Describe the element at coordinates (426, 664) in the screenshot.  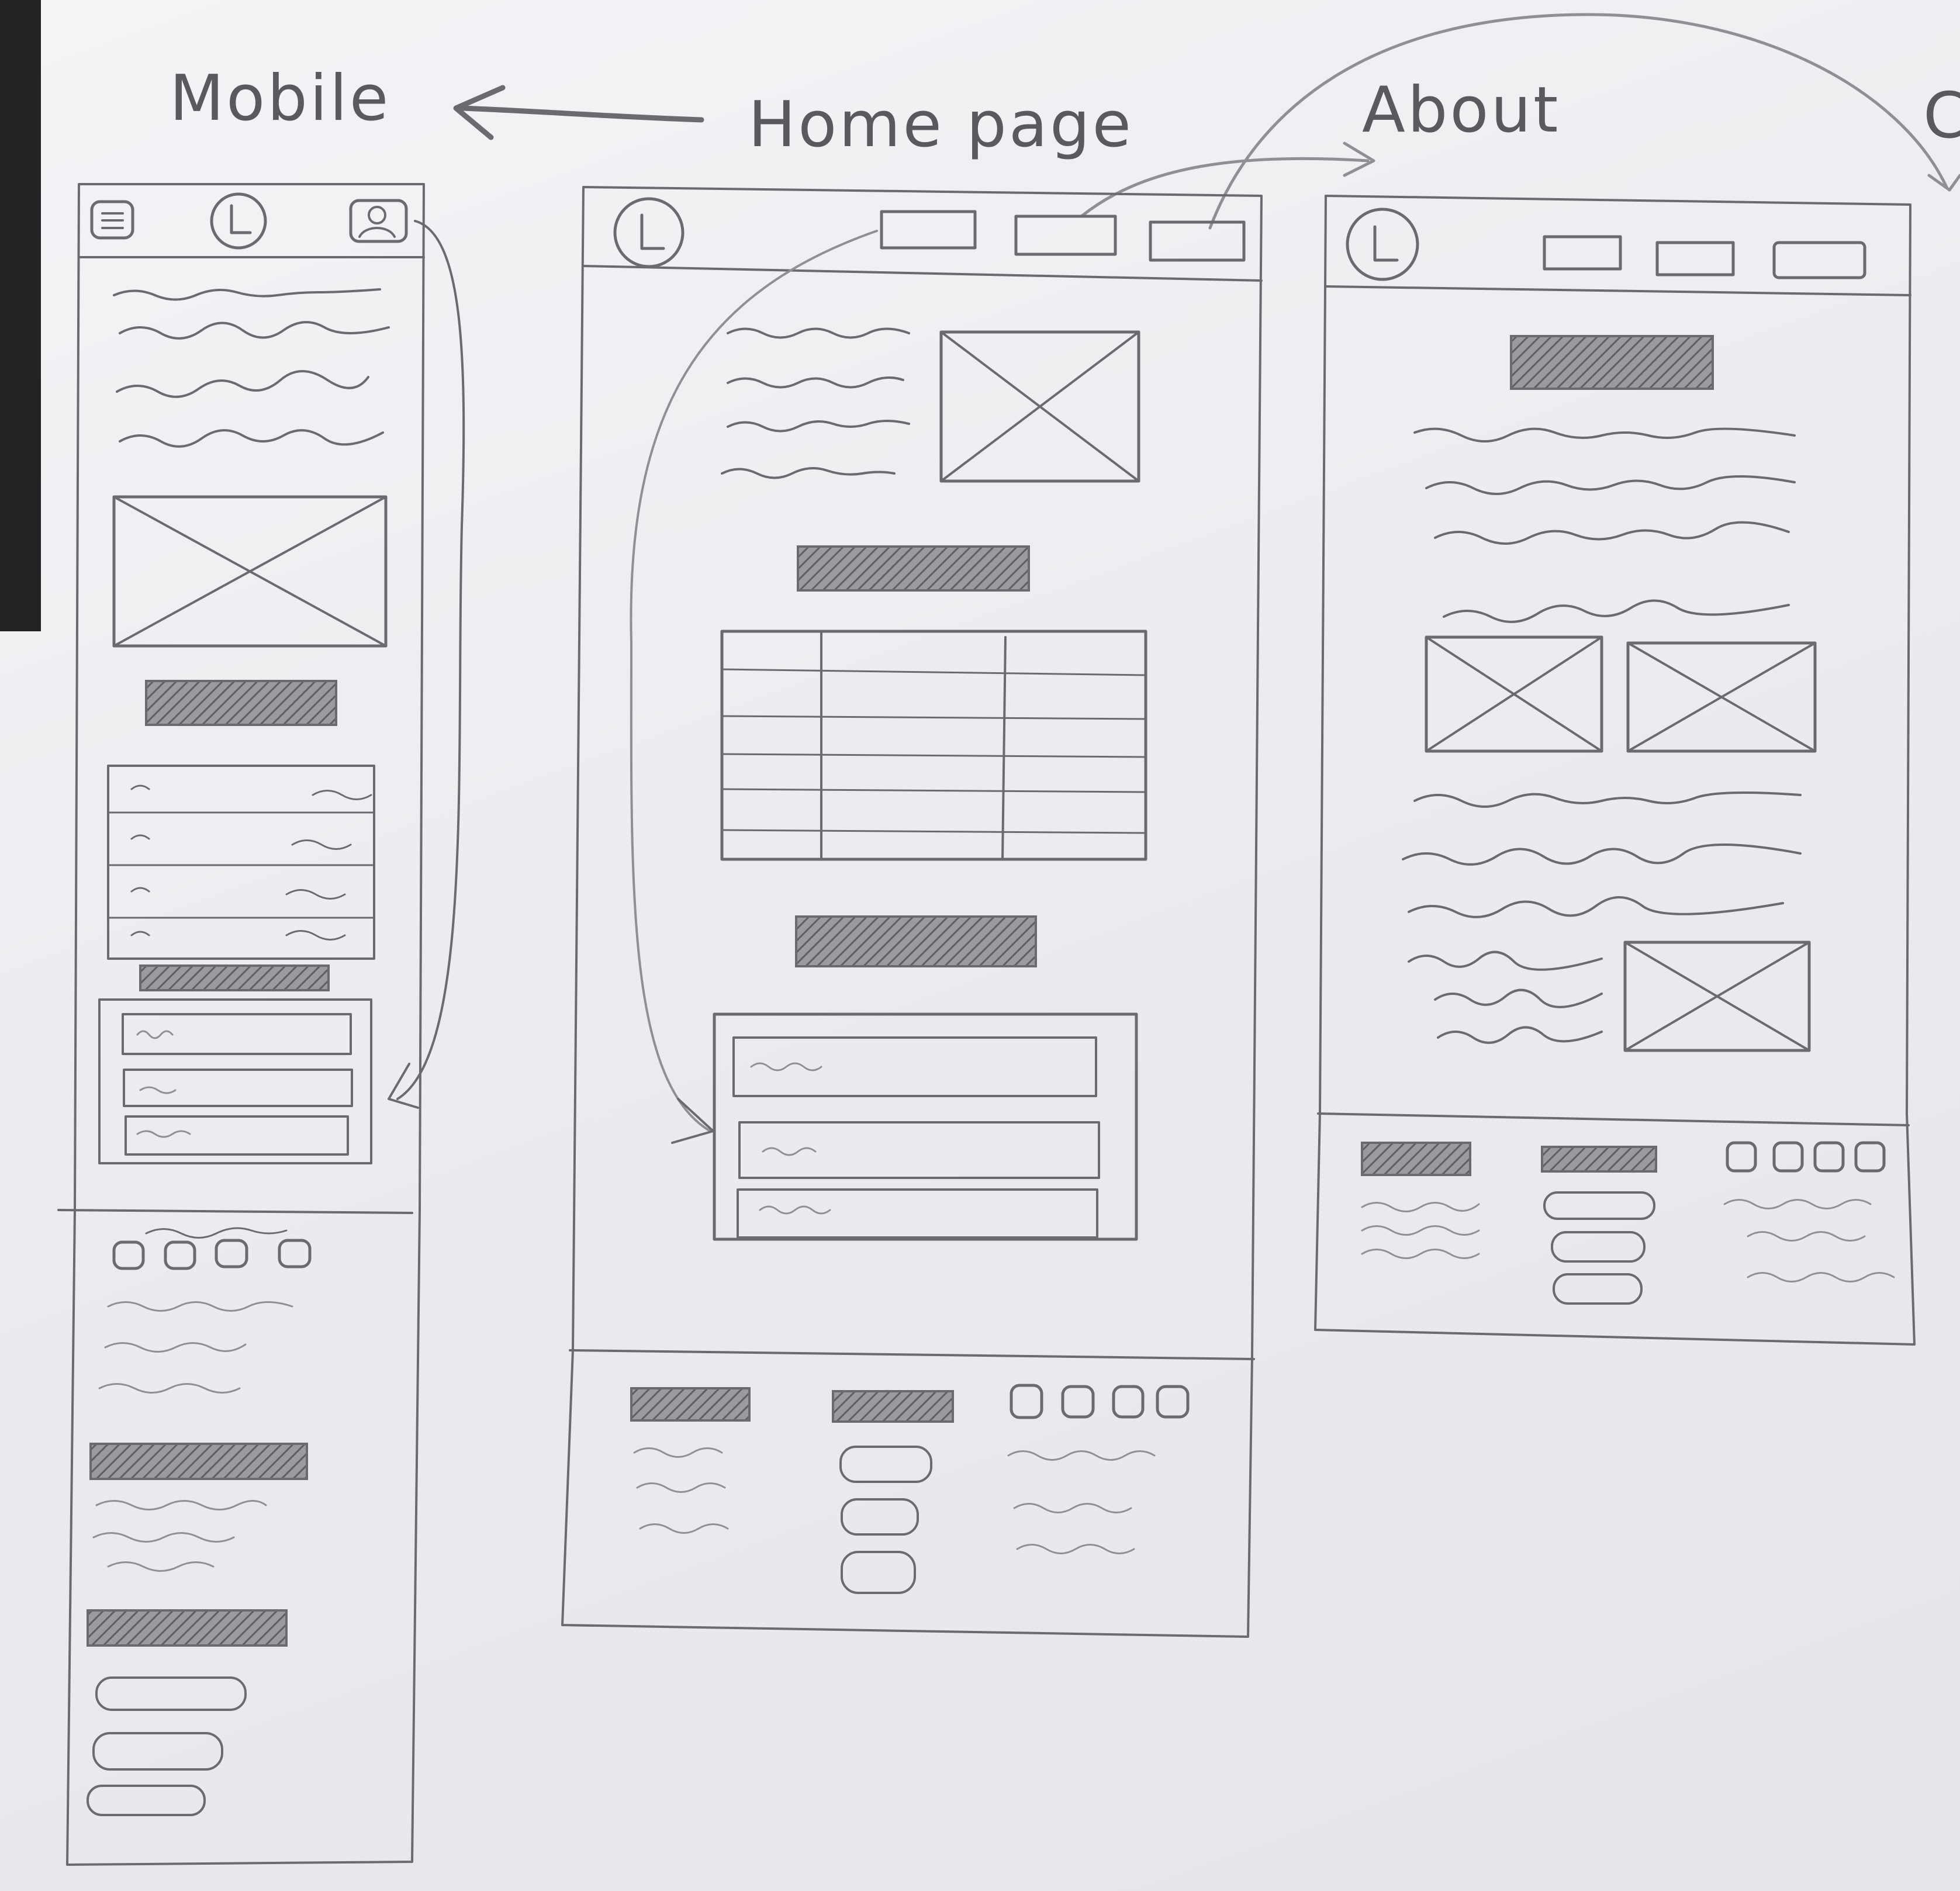
I see `arrow-profile-to-form` at that location.